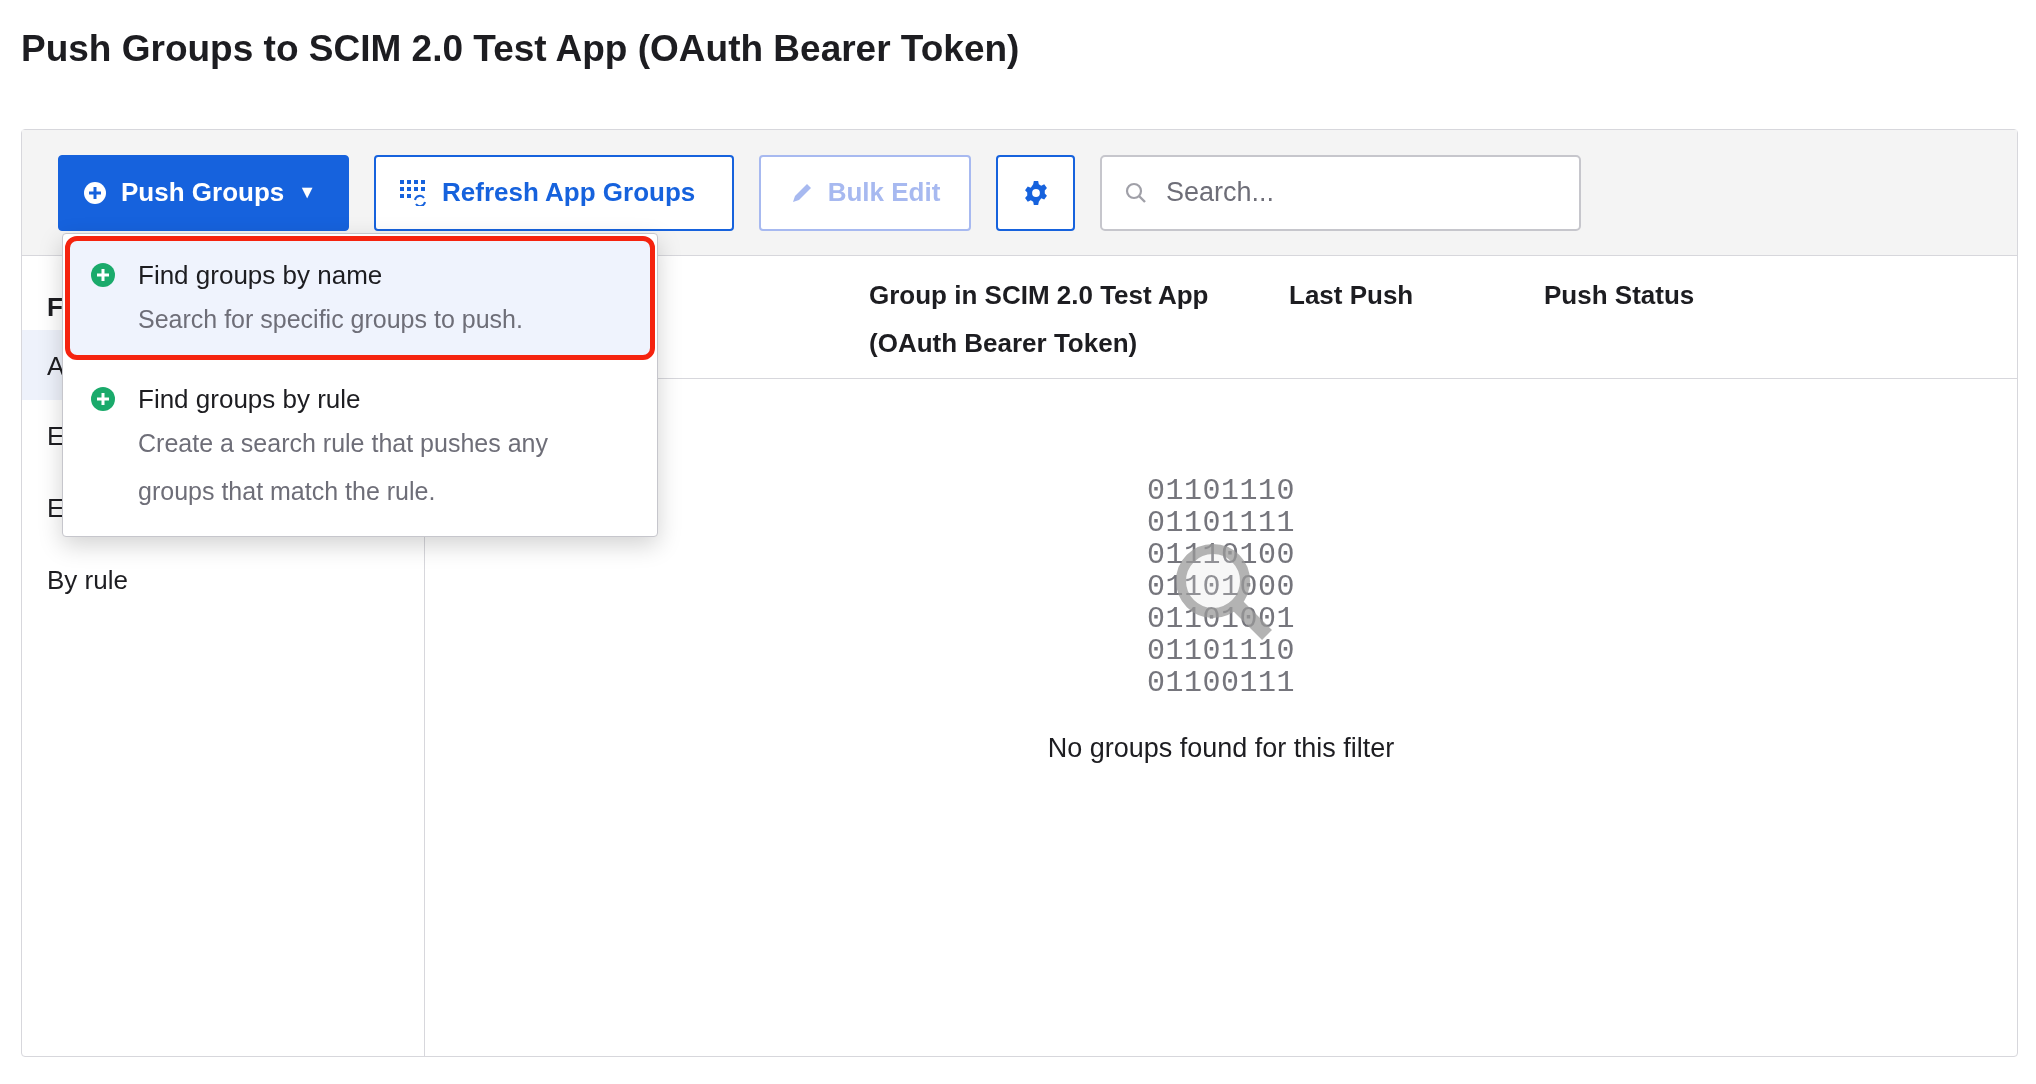 This screenshot has width=2036, height=1084. Describe the element at coordinates (261, 275) in the screenshot. I see `menu-item-title: Find groups by name` at that location.